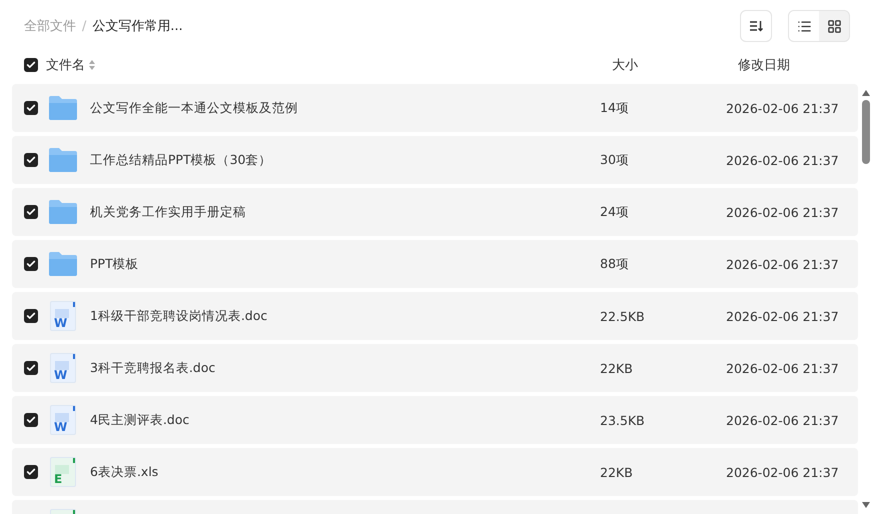 This screenshot has height=514, width=874. Describe the element at coordinates (625, 65) in the screenshot. I see `column-header: 大小` at that location.